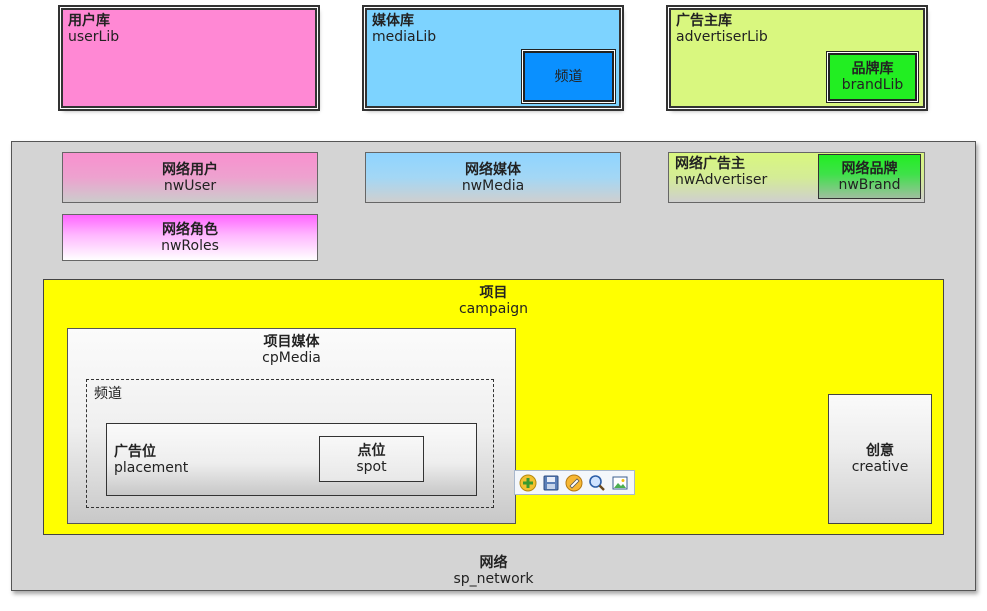 This screenshot has height=611, width=987. I want to click on nw-brand-box: 网络品牌 nwBrand, so click(869, 176).